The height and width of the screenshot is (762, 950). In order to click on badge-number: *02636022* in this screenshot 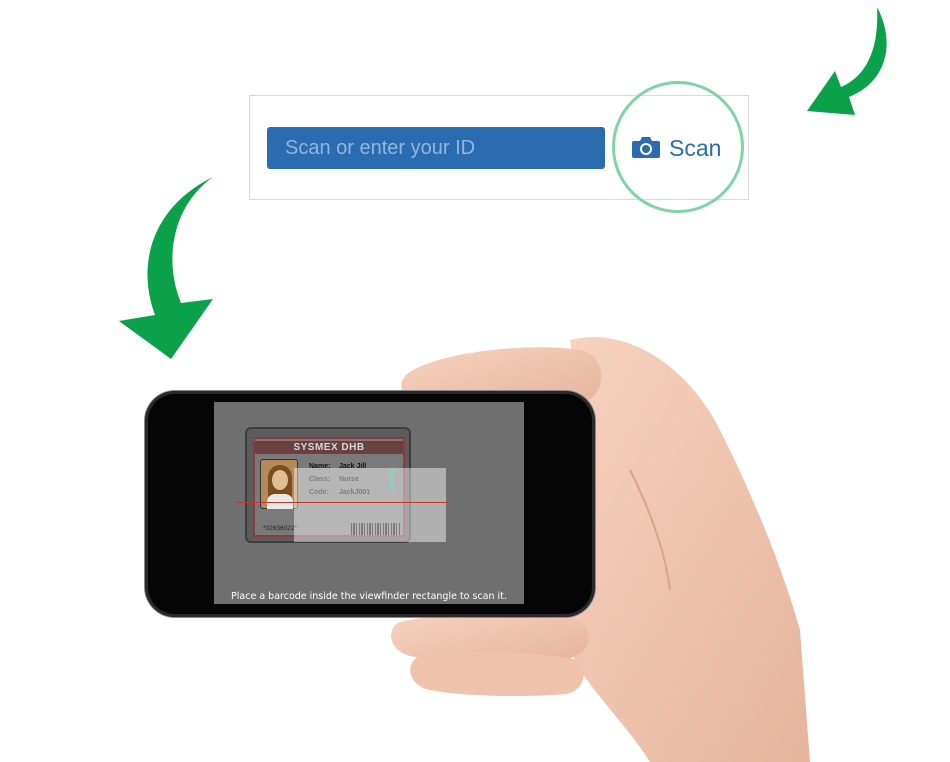, I will do `click(280, 528)`.